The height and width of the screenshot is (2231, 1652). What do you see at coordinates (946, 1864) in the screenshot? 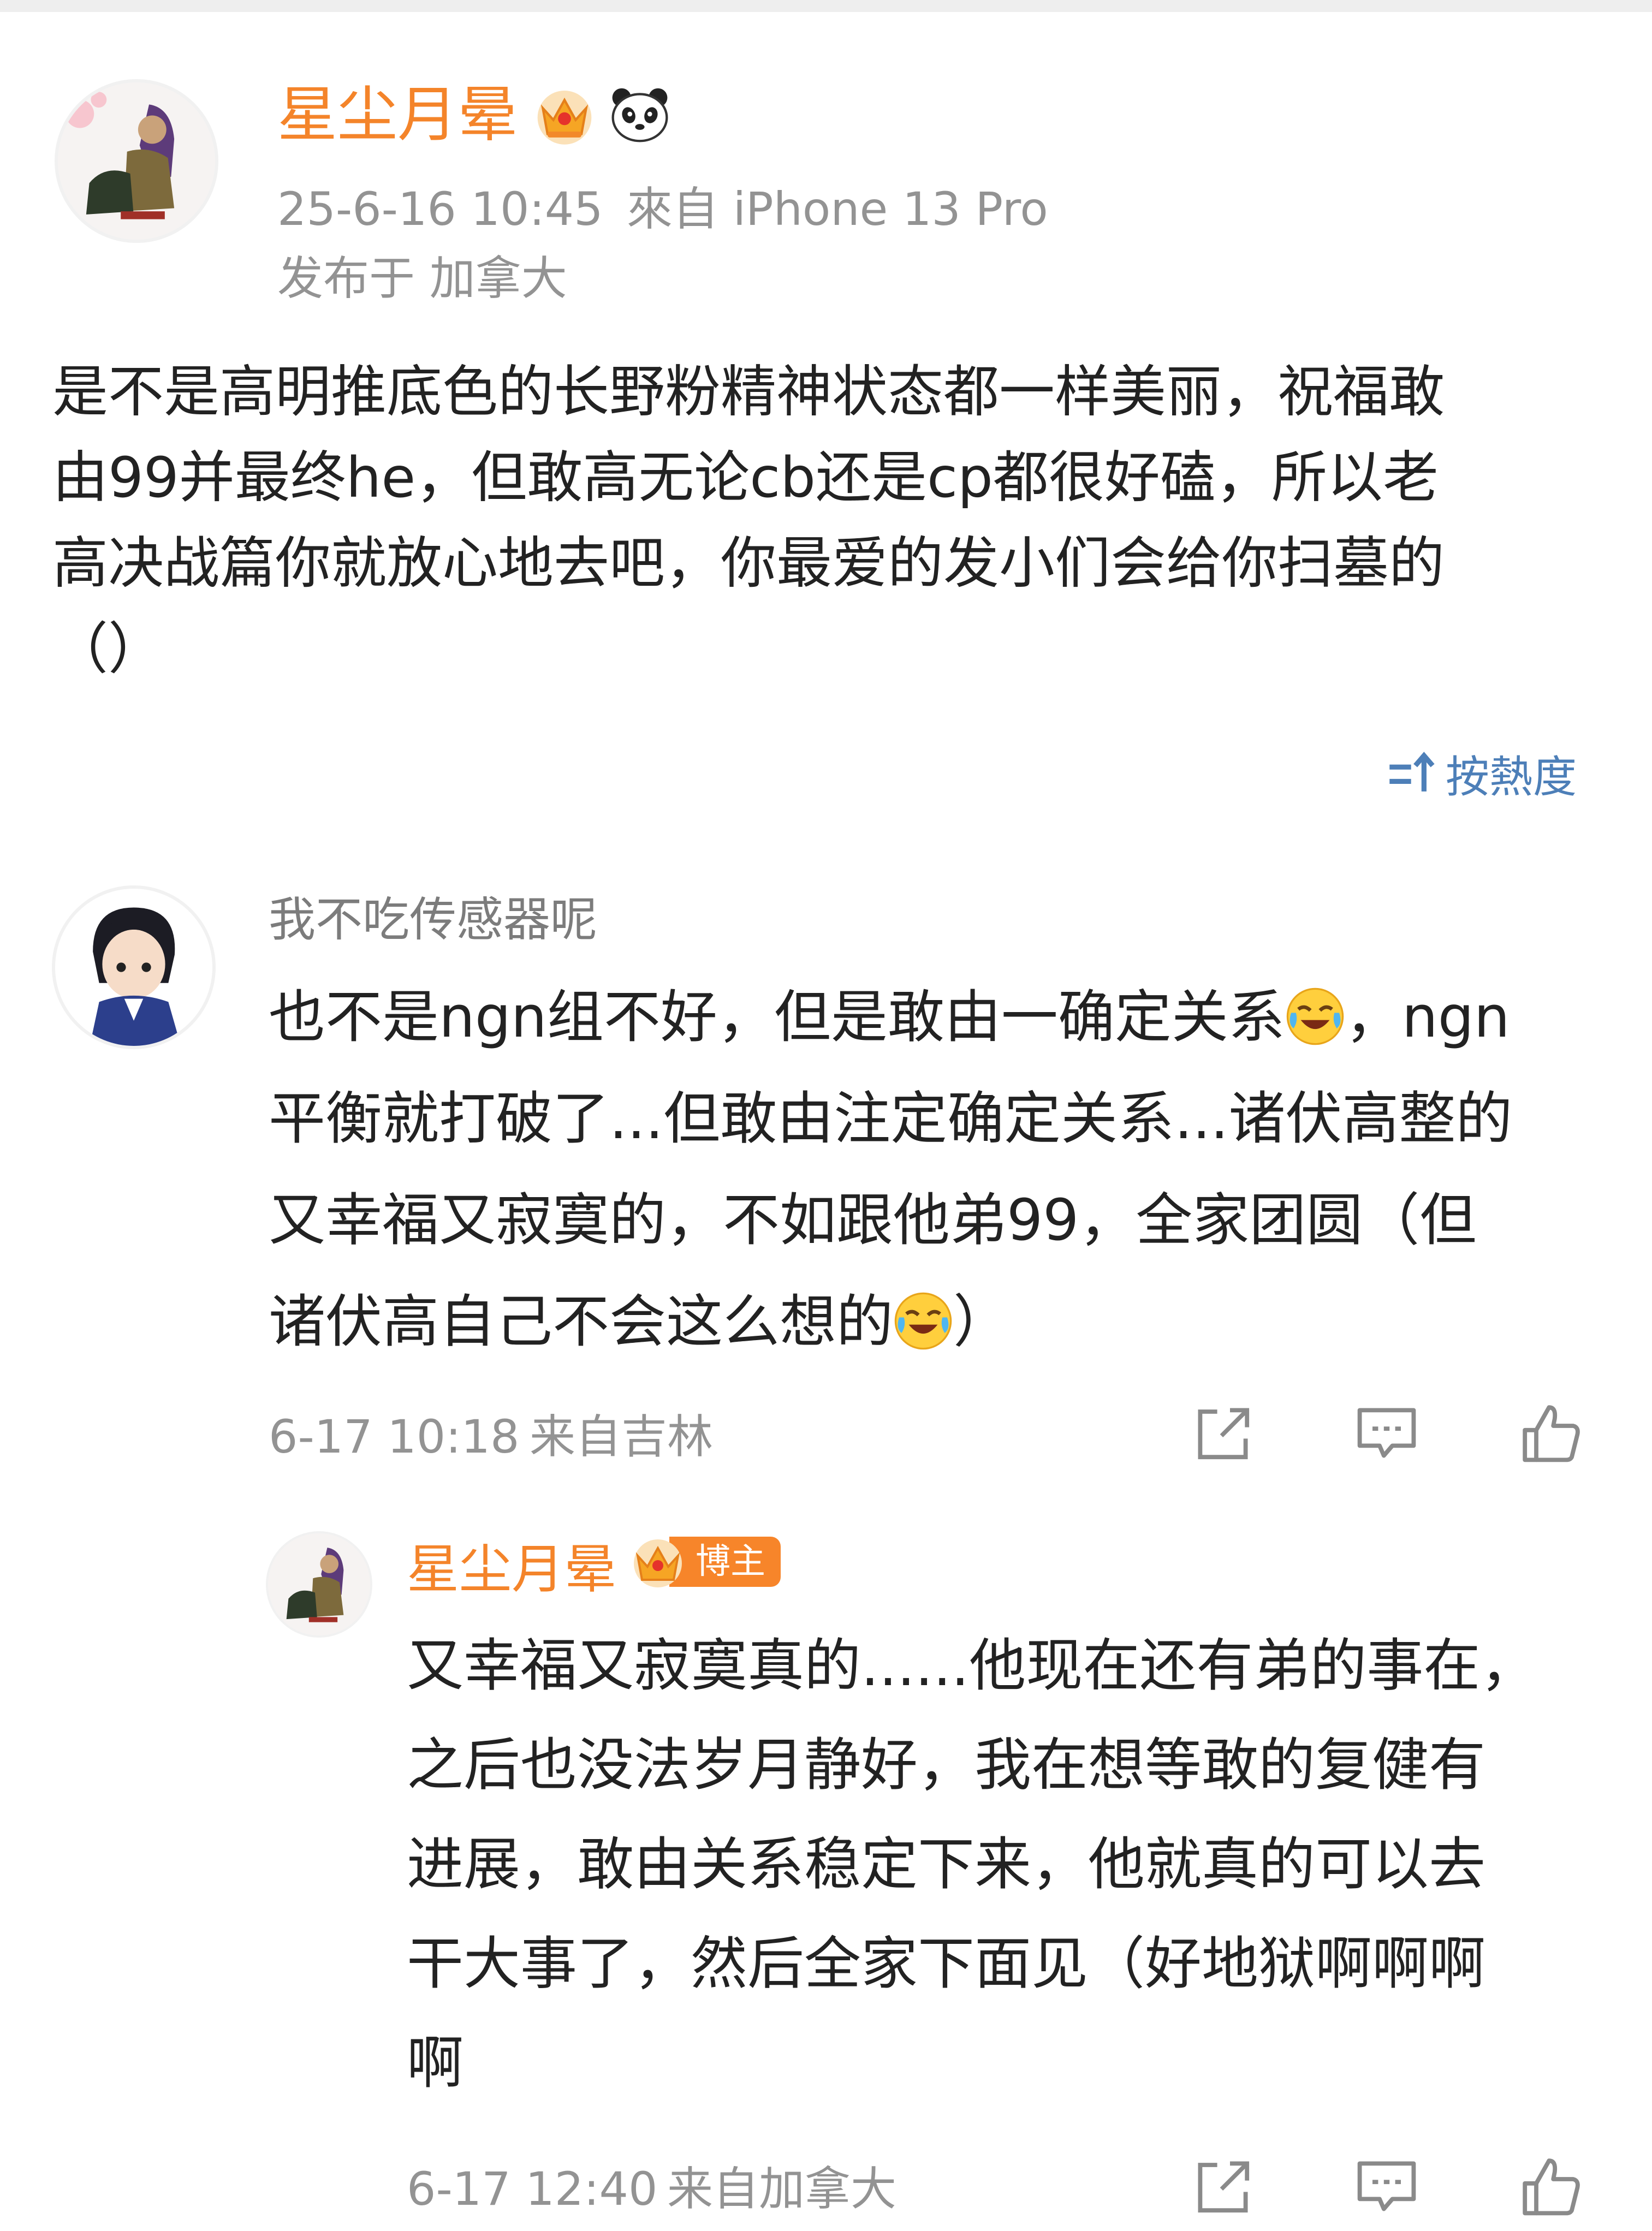
I see `reply-body-line: 进展，敢由关系稳定下来，他就真的可以去` at bounding box center [946, 1864].